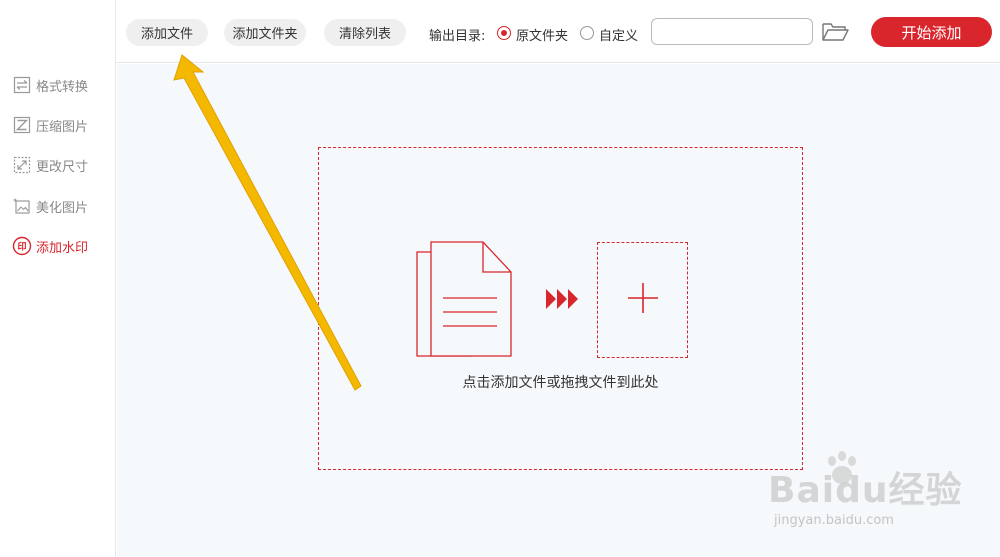 The width and height of the screenshot is (1000, 557). I want to click on original-folder-radio, so click(504, 33).